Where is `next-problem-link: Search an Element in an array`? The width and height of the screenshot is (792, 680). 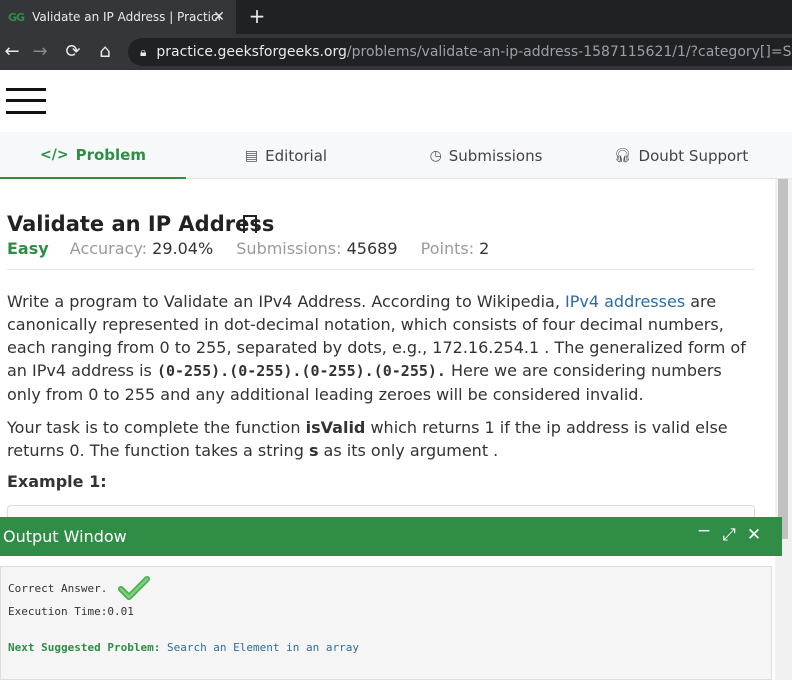 next-problem-link: Search an Element in an array is located at coordinates (263, 647).